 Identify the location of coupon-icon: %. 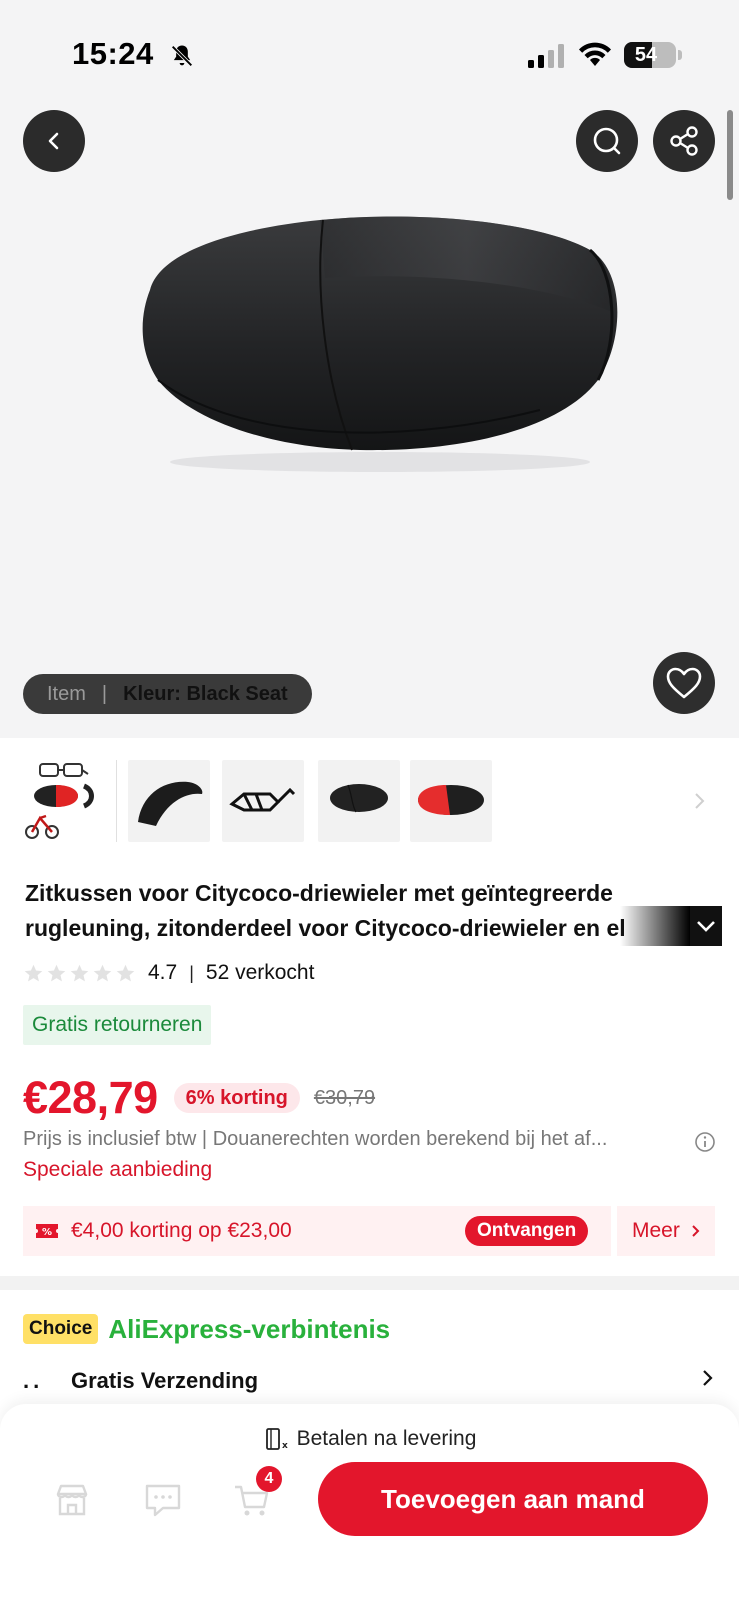
(47, 1231).